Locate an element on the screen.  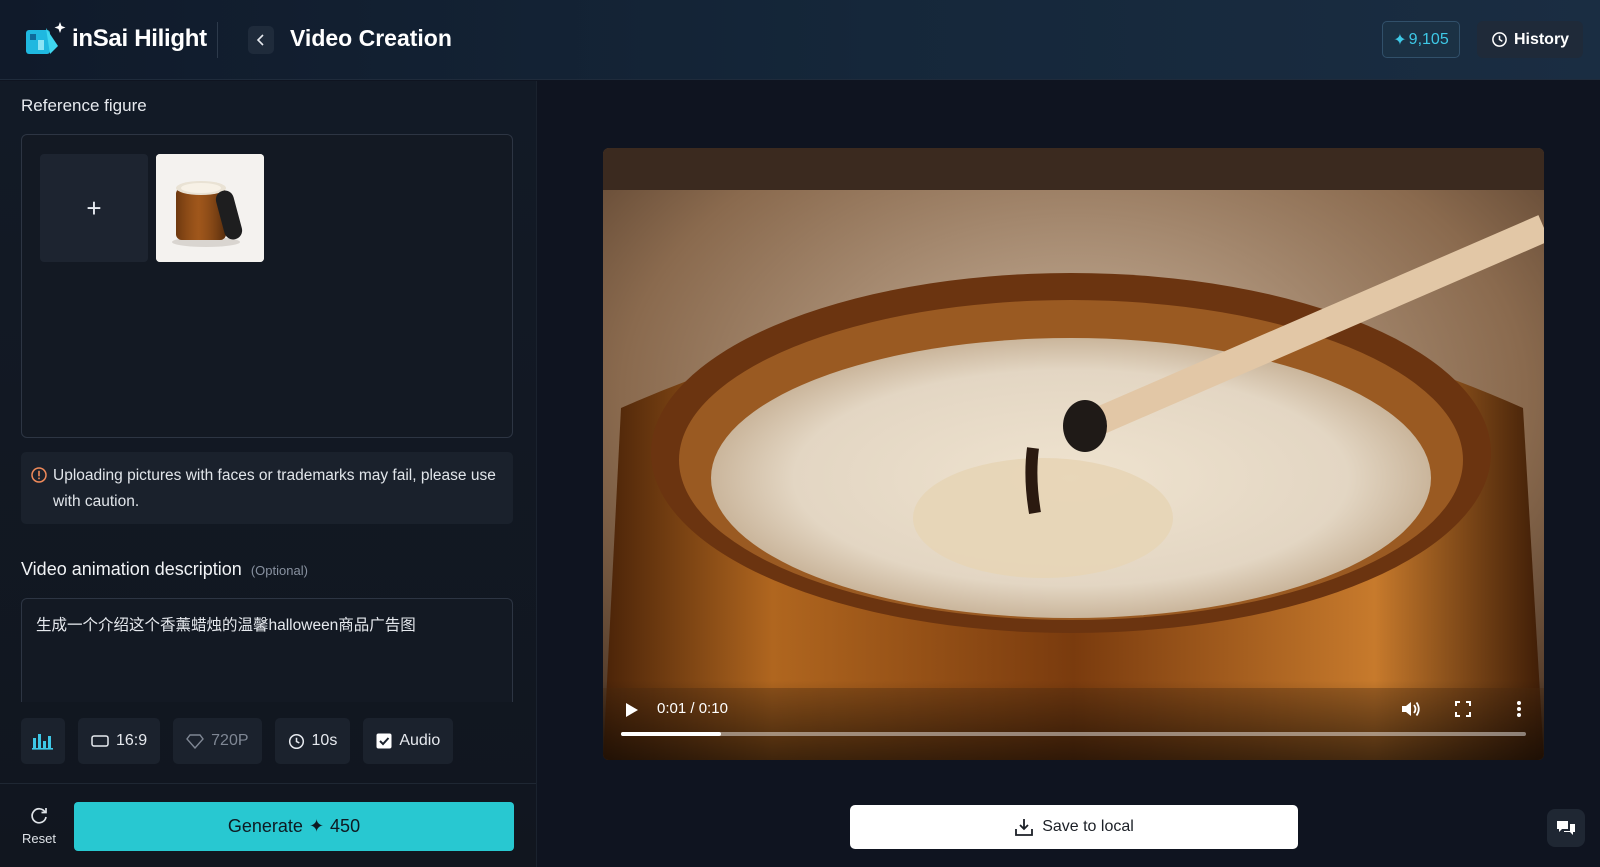
bar-chart-icon is located at coordinates (42, 742).